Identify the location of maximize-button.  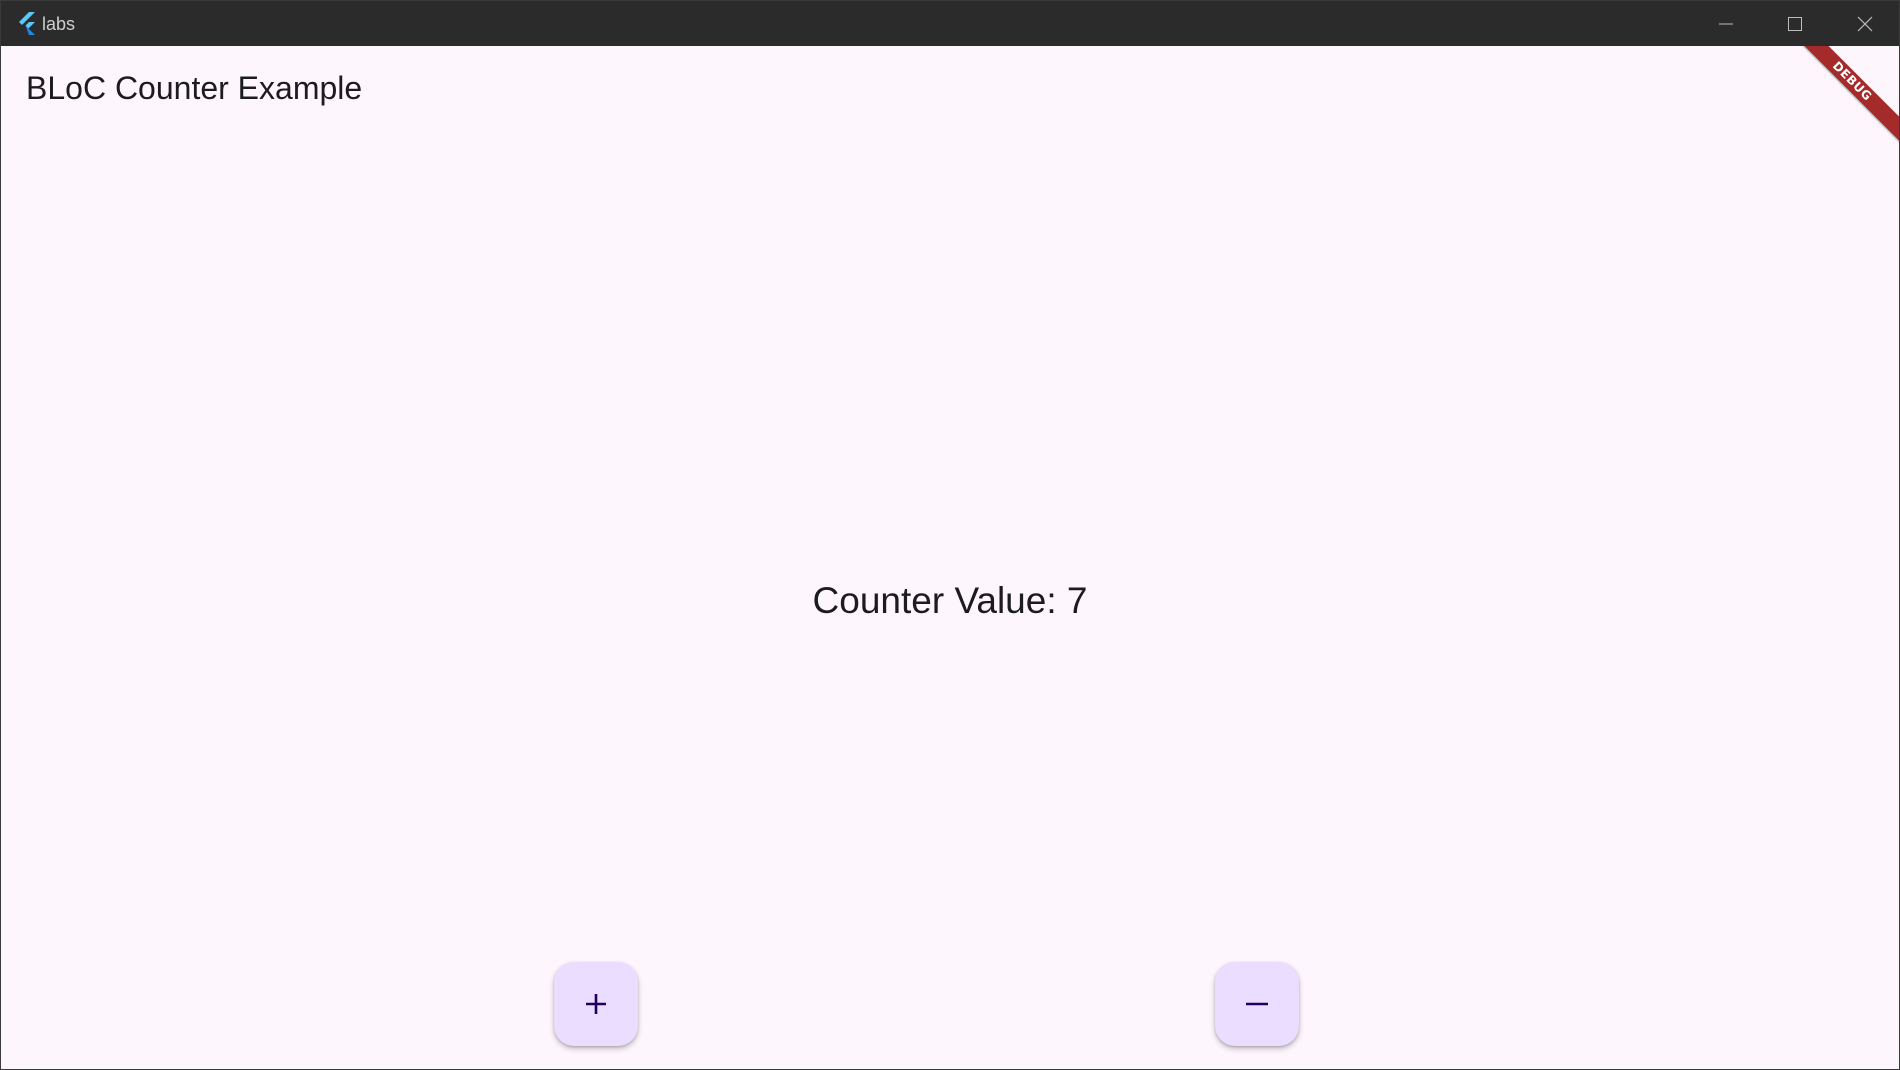
(1795, 23).